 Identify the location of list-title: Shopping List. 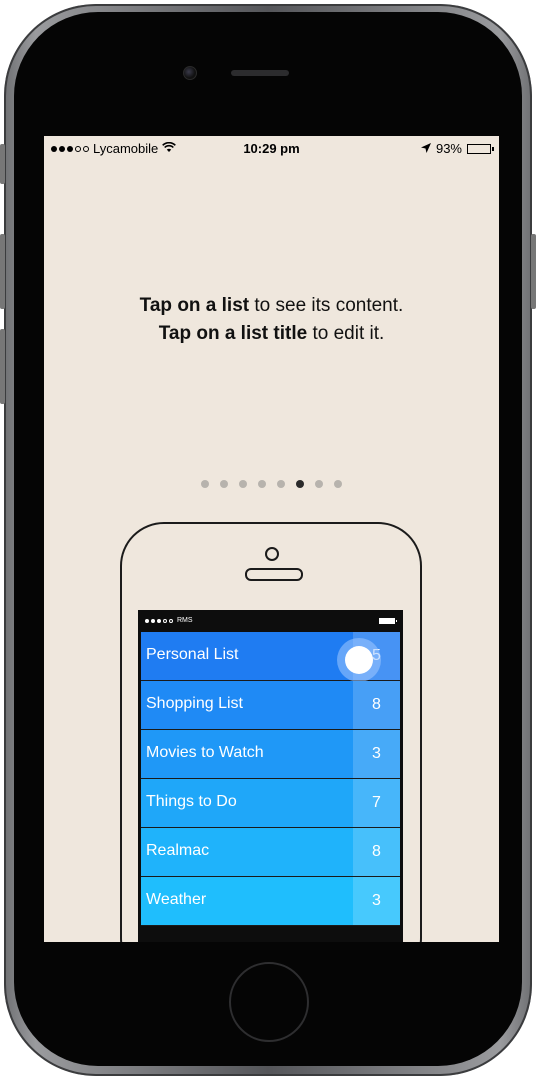
(194, 704).